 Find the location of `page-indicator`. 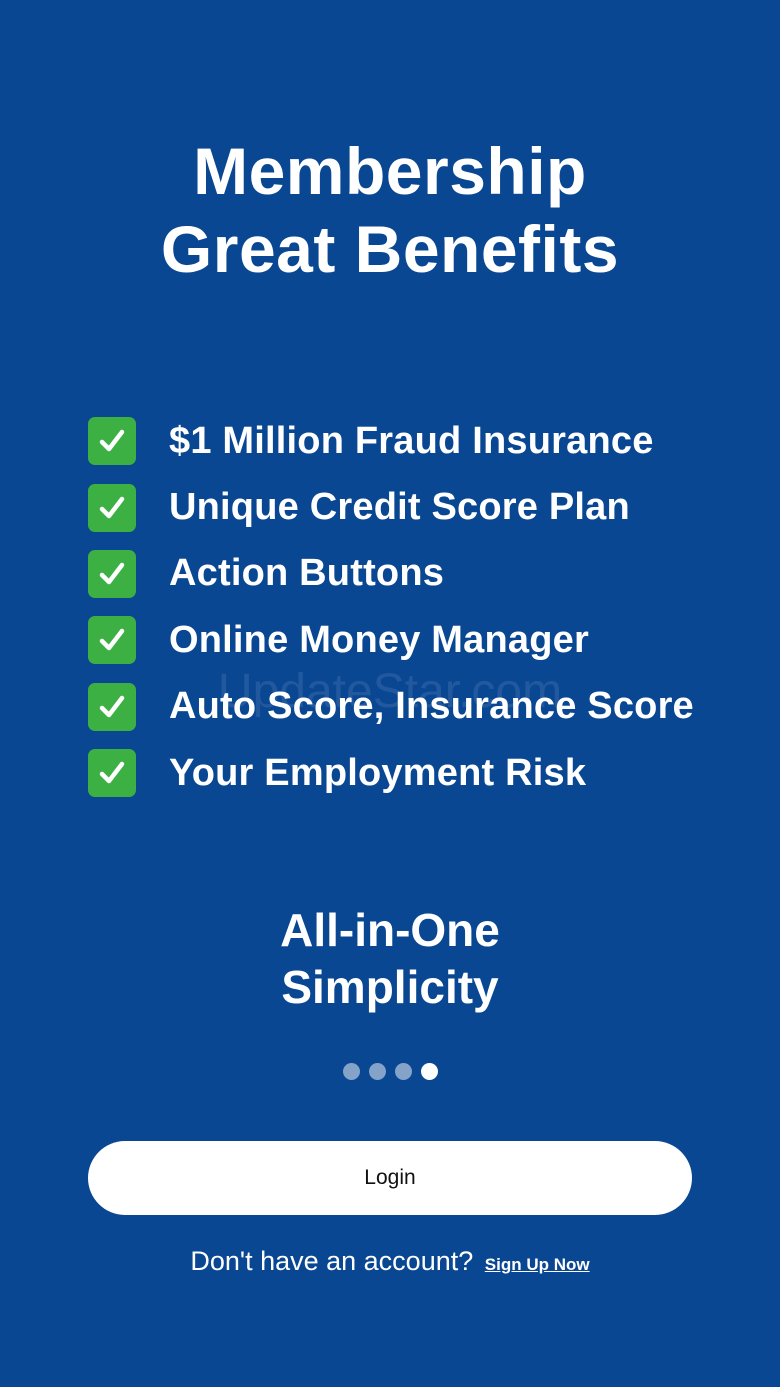

page-indicator is located at coordinates (390, 1071).